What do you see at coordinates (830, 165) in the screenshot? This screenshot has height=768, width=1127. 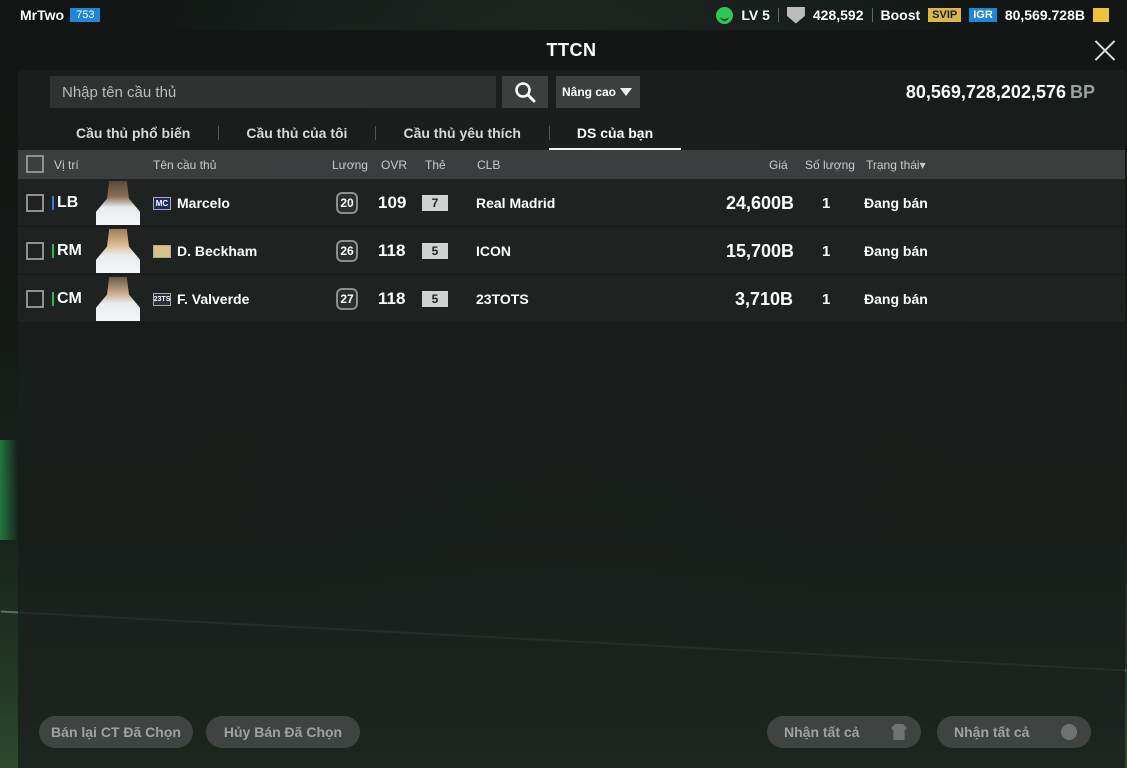 I see `header-quantity: Số lượng` at bounding box center [830, 165].